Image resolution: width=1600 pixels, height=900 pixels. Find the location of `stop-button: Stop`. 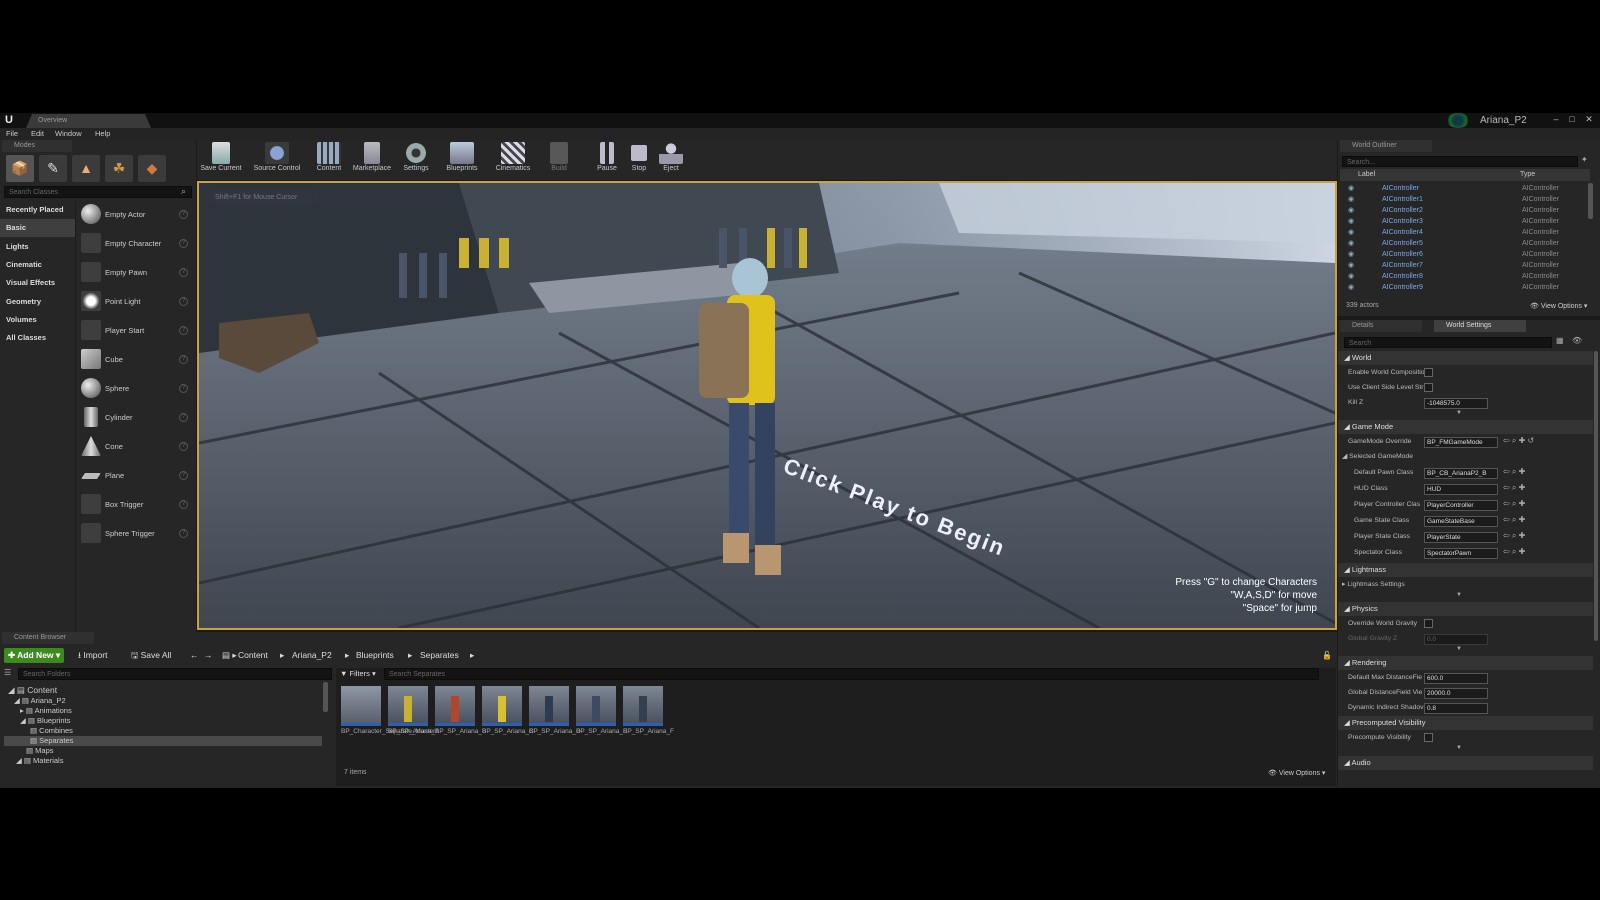

stop-button: Stop is located at coordinates (639, 160).